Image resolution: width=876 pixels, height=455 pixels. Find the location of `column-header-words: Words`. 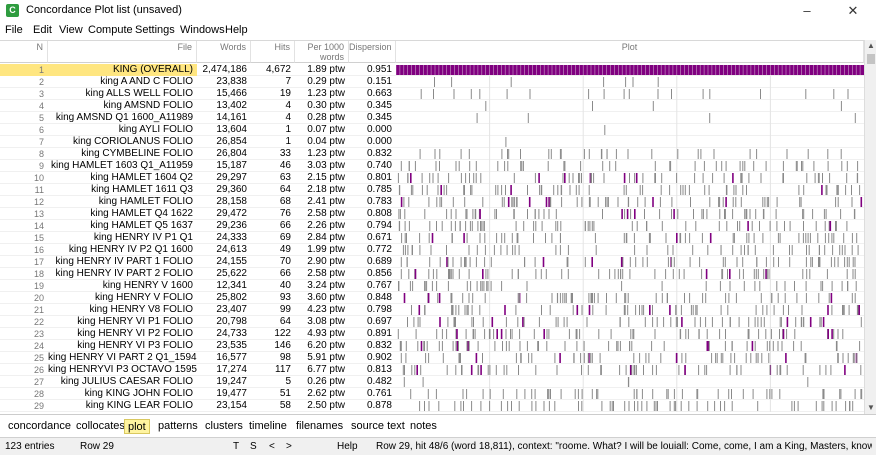

column-header-words: Words is located at coordinates (224, 52).